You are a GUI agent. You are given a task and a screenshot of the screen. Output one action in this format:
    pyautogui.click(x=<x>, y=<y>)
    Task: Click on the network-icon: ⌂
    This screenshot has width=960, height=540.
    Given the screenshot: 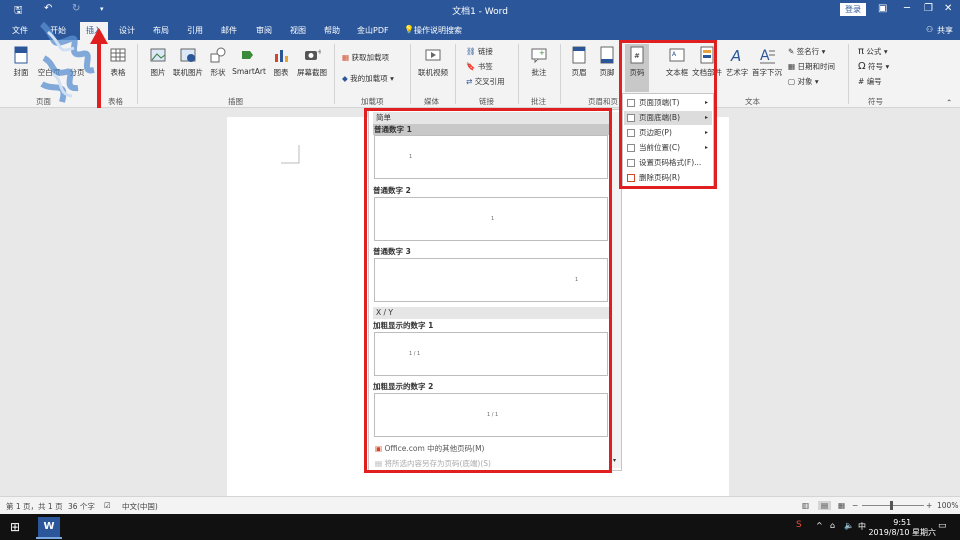 What is the action you would take?
    pyautogui.click(x=832, y=525)
    